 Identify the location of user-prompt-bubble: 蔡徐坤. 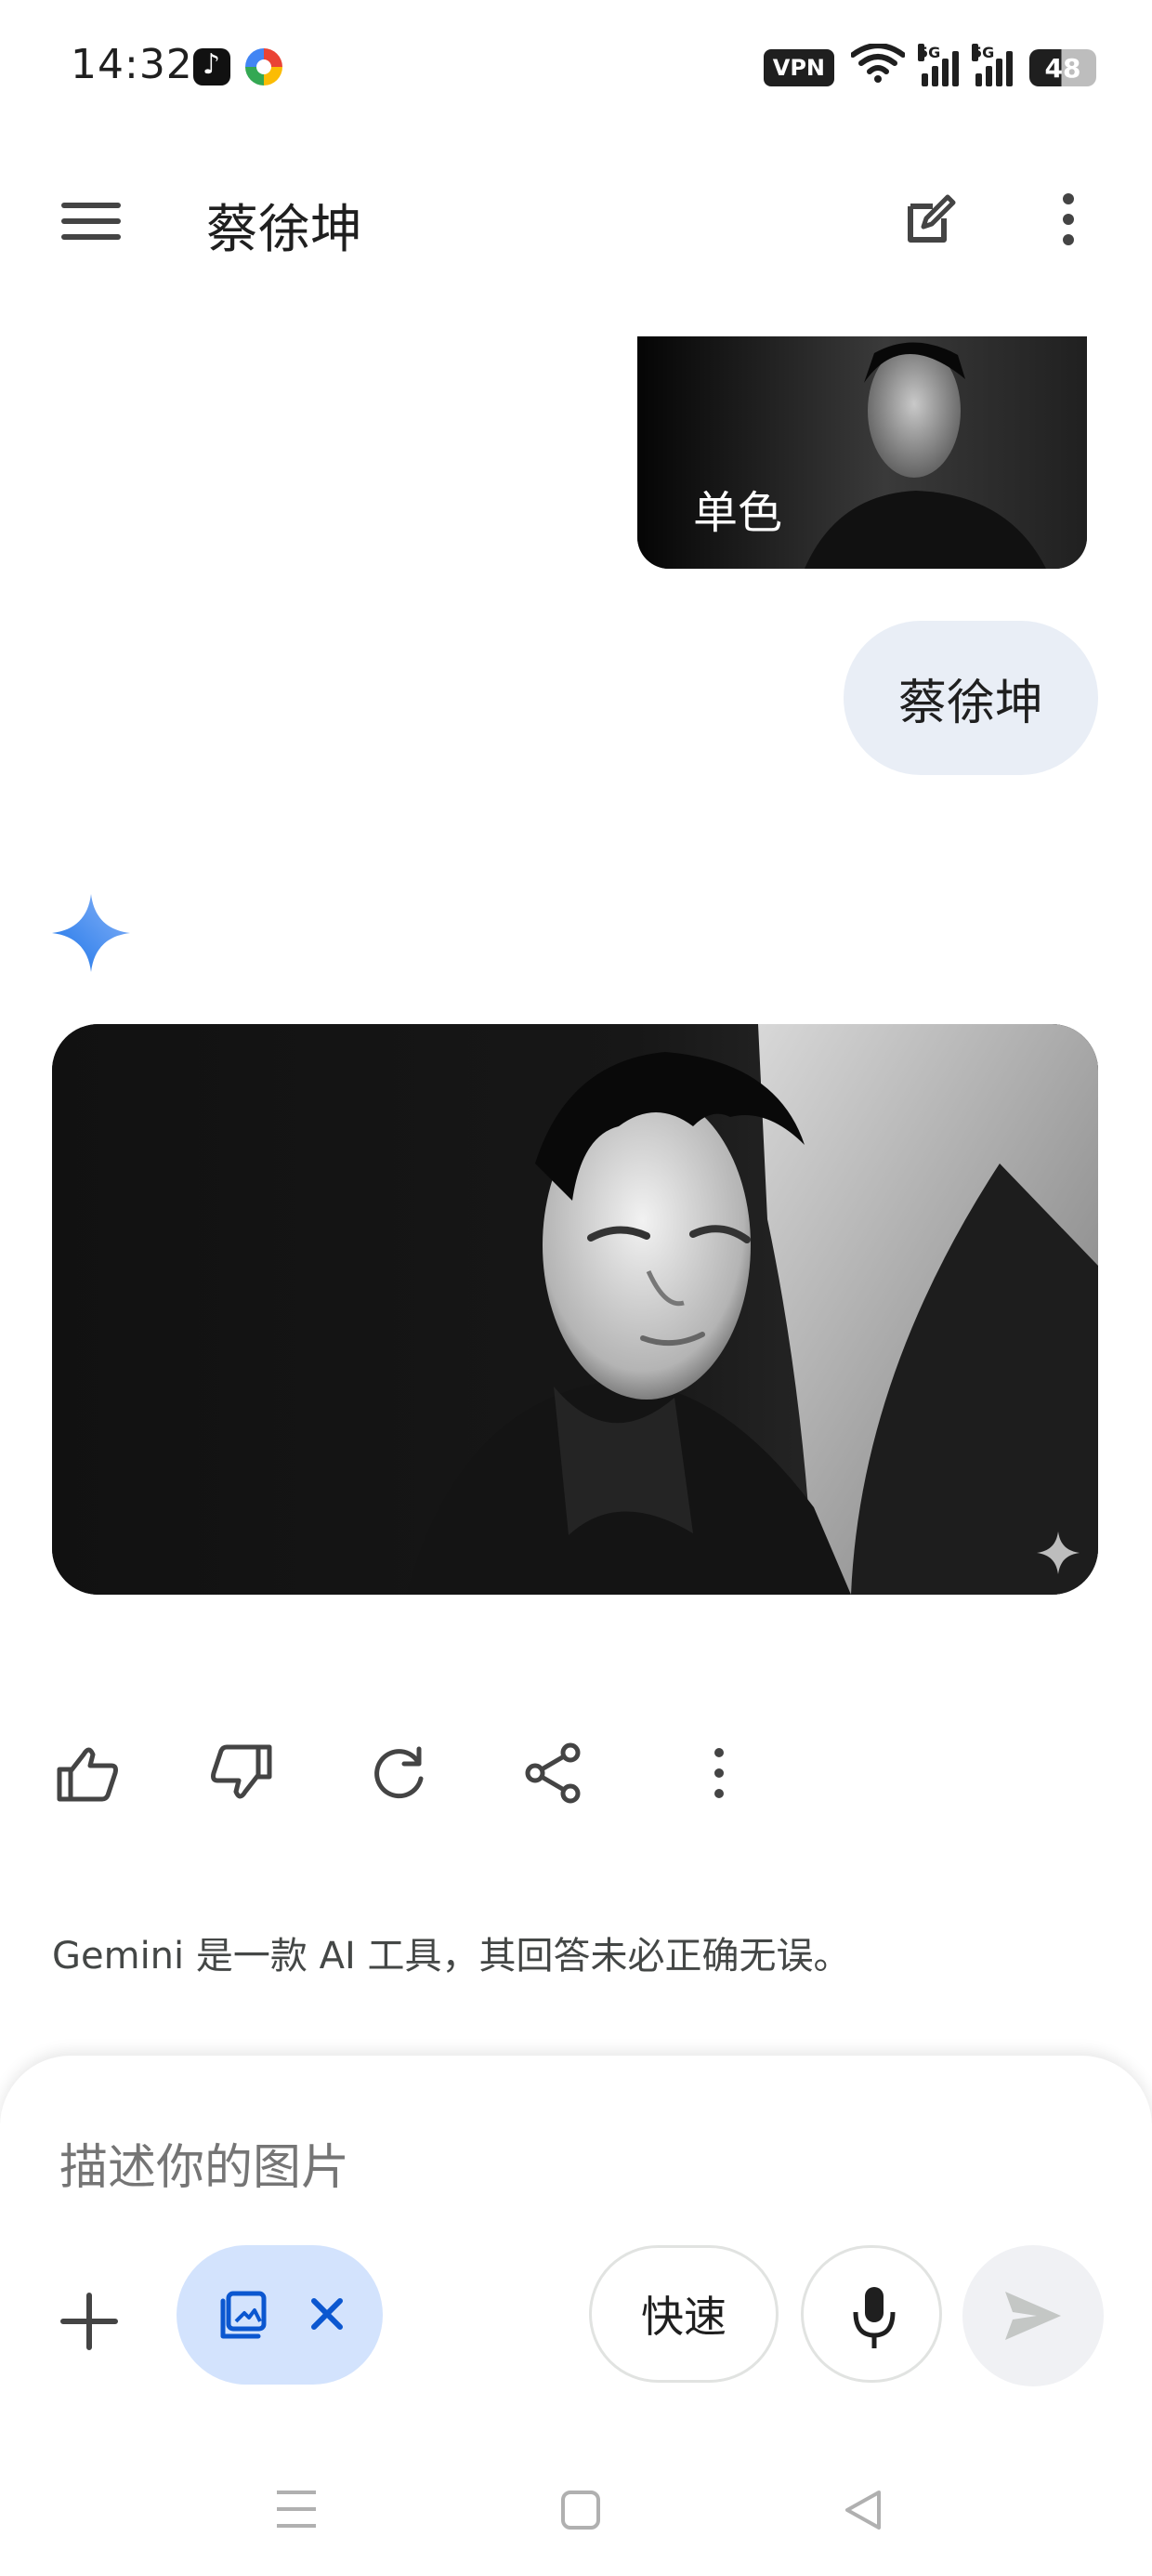
(971, 698).